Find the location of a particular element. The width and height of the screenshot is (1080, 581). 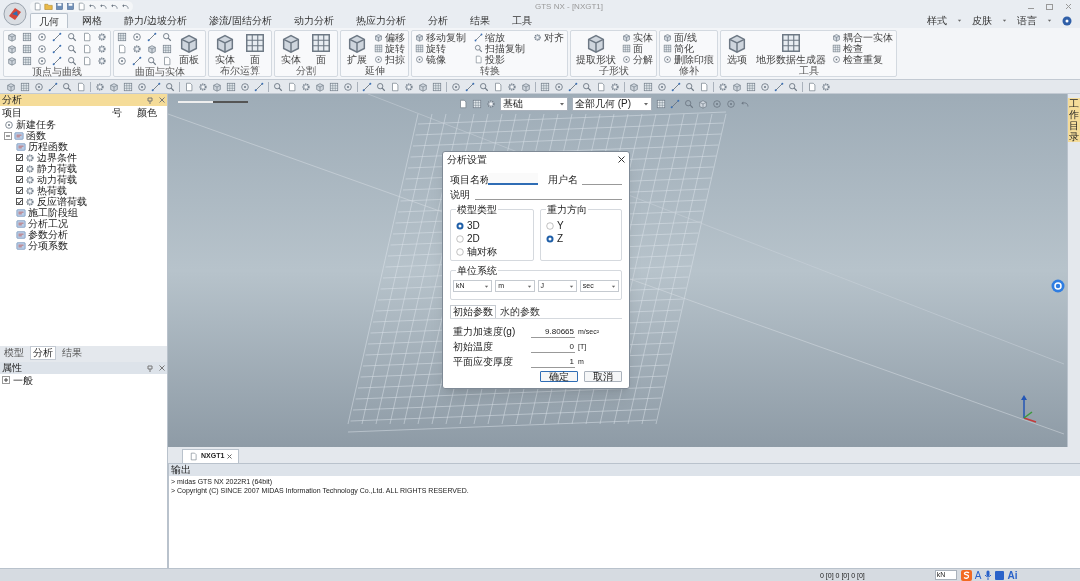

tree-item: 边界条件 is located at coordinates (57, 157).